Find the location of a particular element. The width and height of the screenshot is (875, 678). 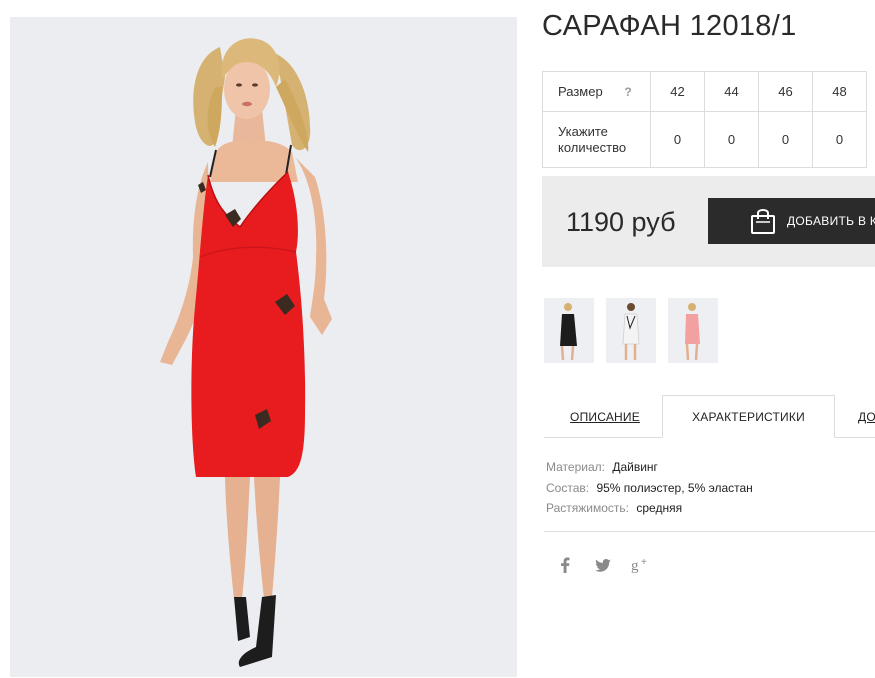

property-key: Материал: is located at coordinates (575, 467).